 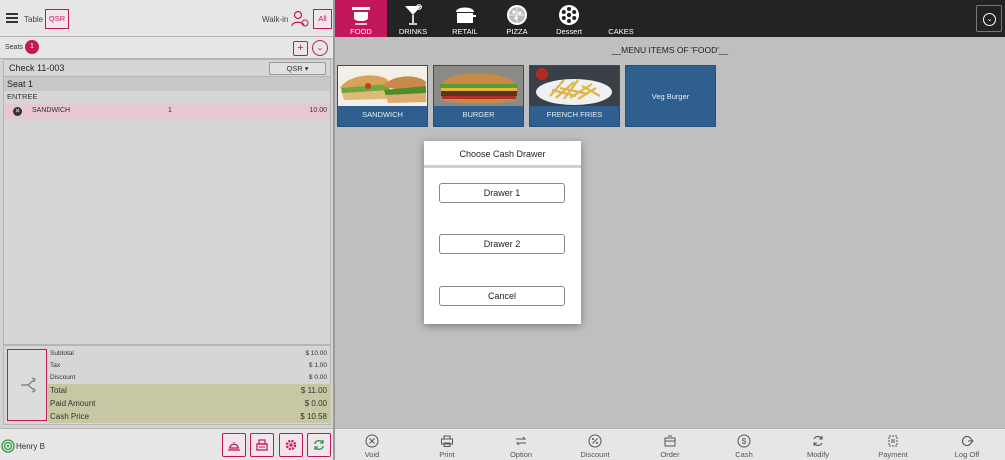 I want to click on menu-item-french-fries: FRENCH FRIES, so click(x=574, y=96).